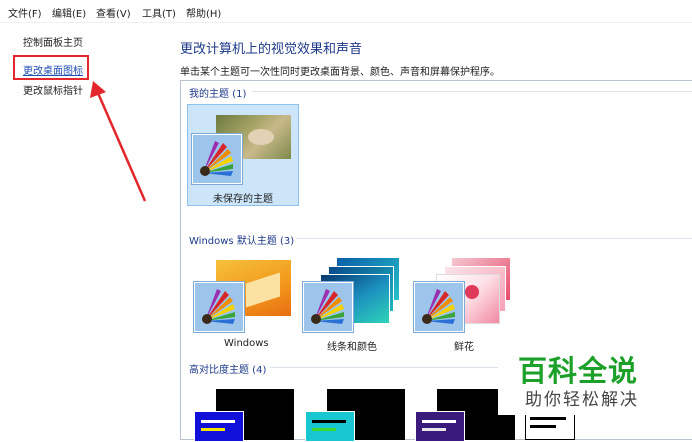 This screenshot has height=442, width=692. I want to click on theme-label: Windows, so click(246, 343).